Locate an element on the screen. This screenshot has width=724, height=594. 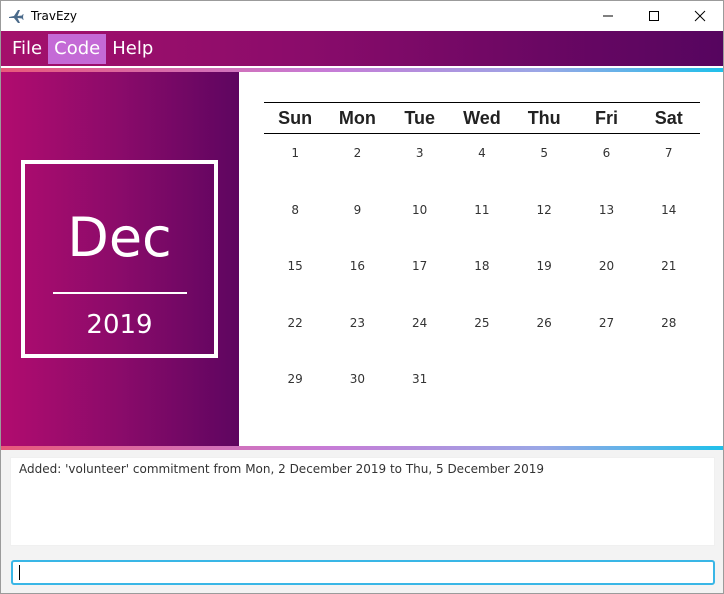
calendar-day: 11 is located at coordinates (482, 219).